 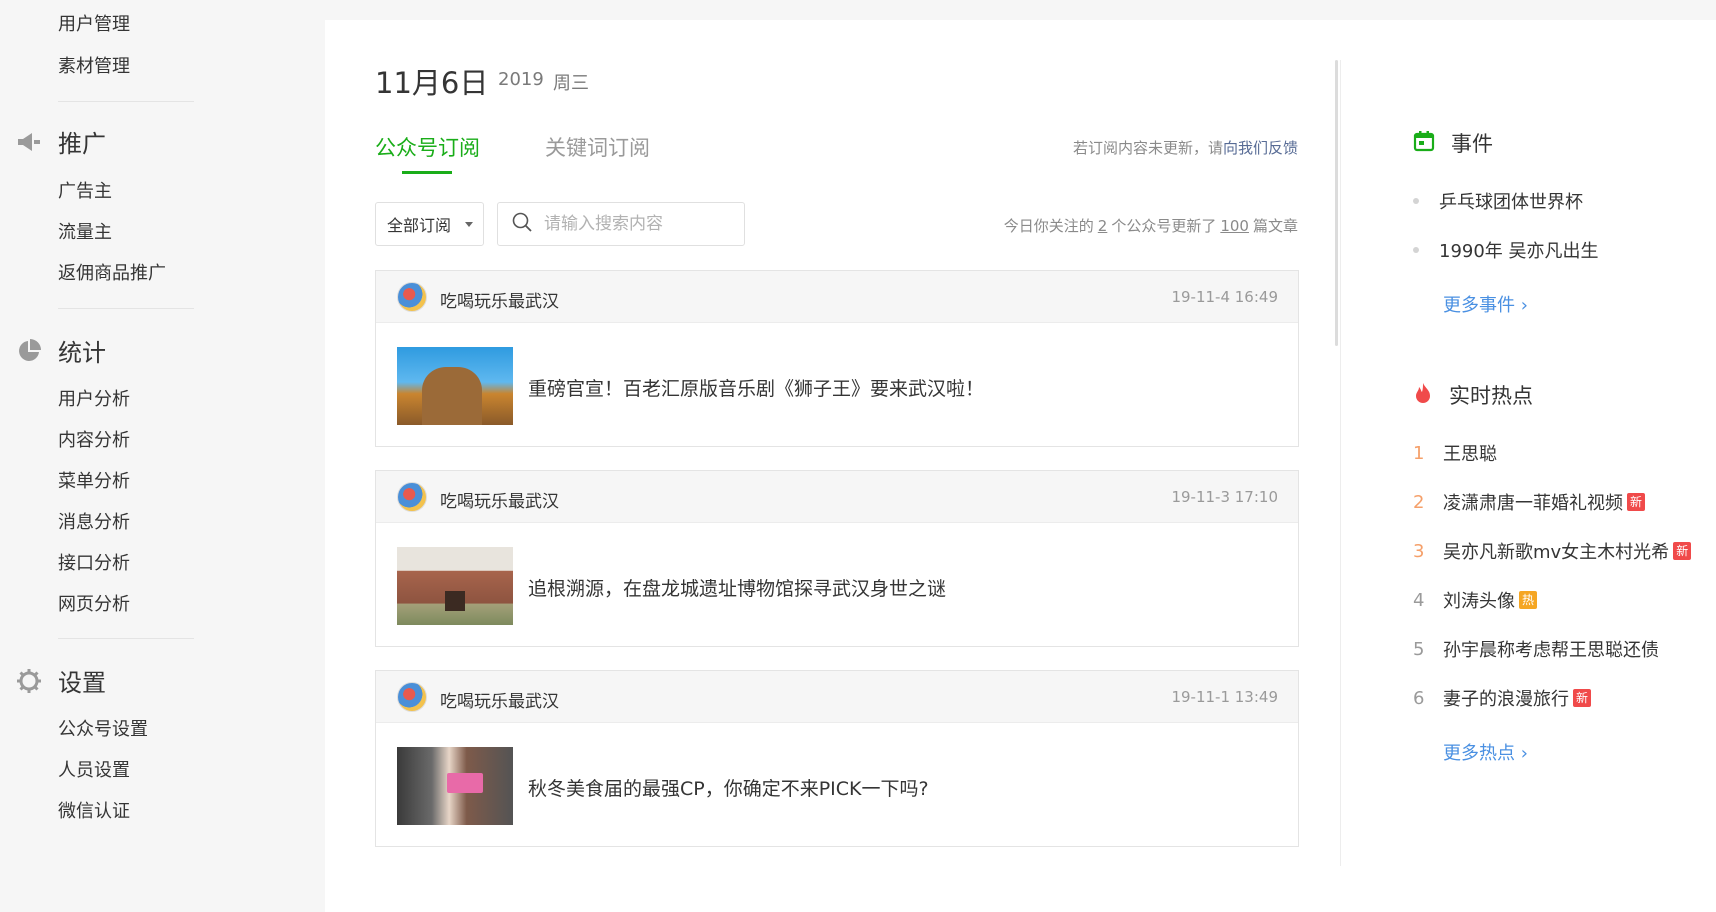 What do you see at coordinates (737, 587) in the screenshot?
I see `article-title: 追根溯源，在盘龙城遗址博物馆探寻武汉身世之谜` at bounding box center [737, 587].